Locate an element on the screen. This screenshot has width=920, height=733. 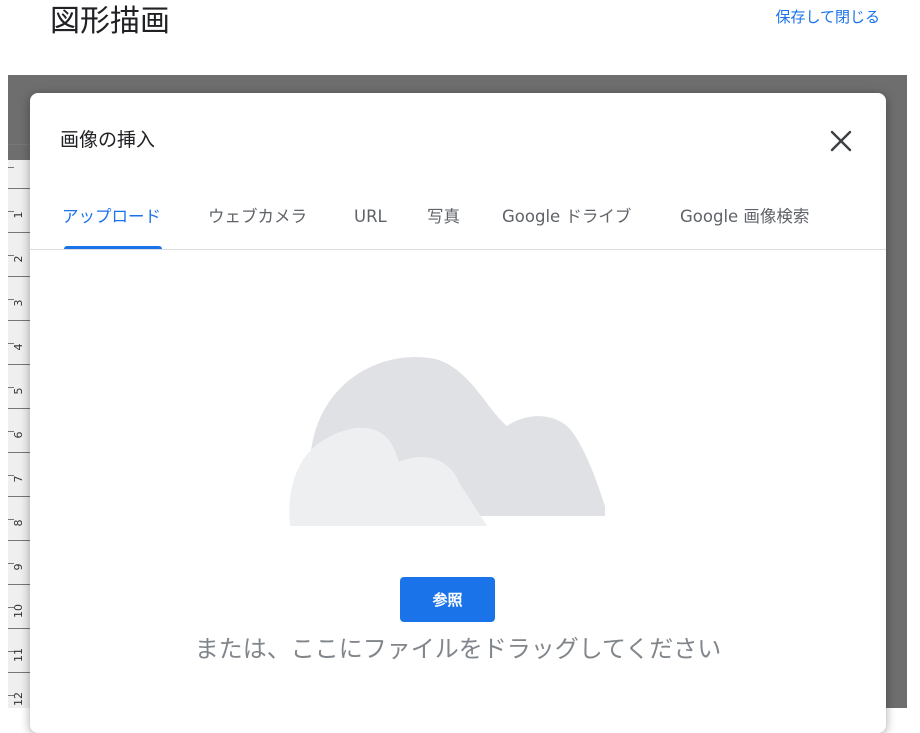
tab-photos: 写真 is located at coordinates (443, 222).